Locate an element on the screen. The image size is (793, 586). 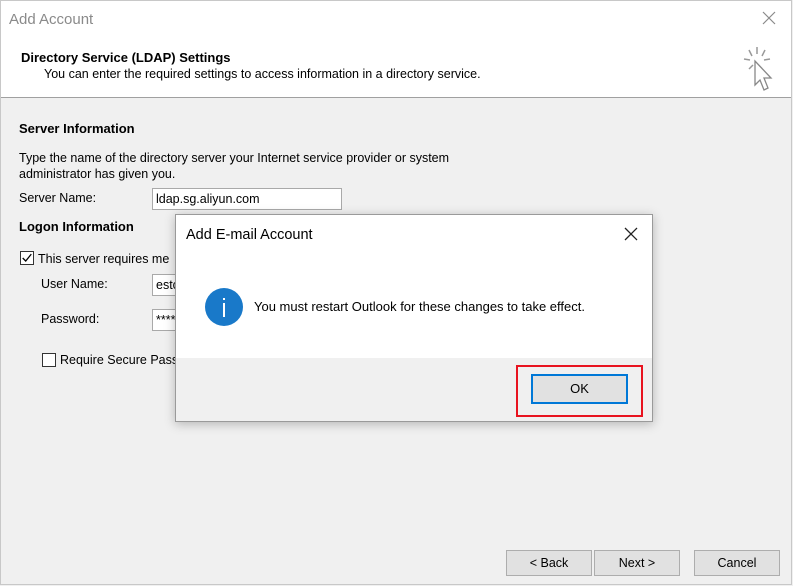
header-title: Directory Service (LDAP) Settings is located at coordinates (126, 57).